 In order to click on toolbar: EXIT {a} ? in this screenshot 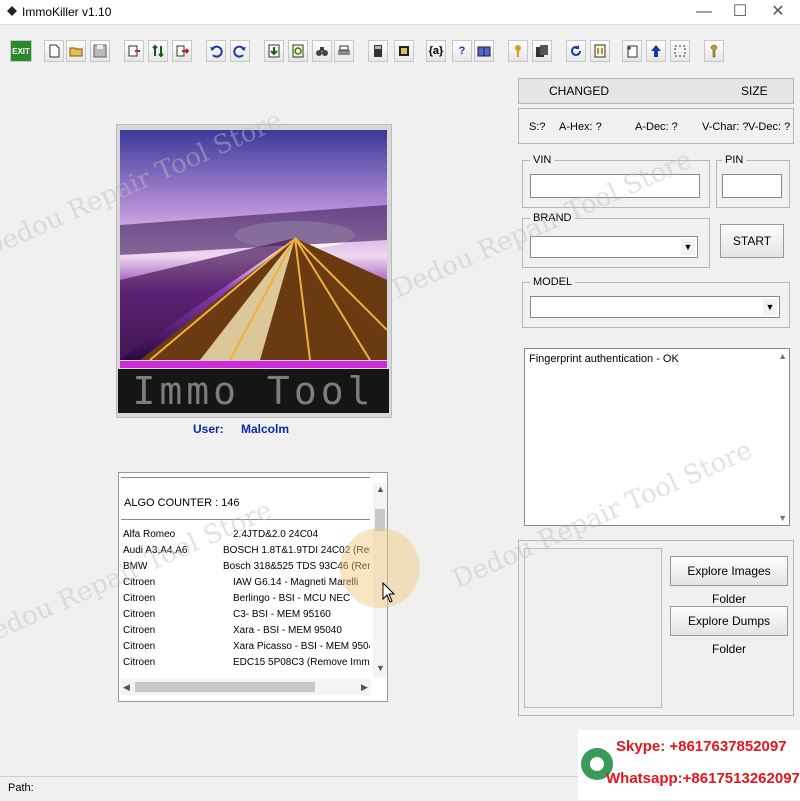, I will do `click(400, 52)`.